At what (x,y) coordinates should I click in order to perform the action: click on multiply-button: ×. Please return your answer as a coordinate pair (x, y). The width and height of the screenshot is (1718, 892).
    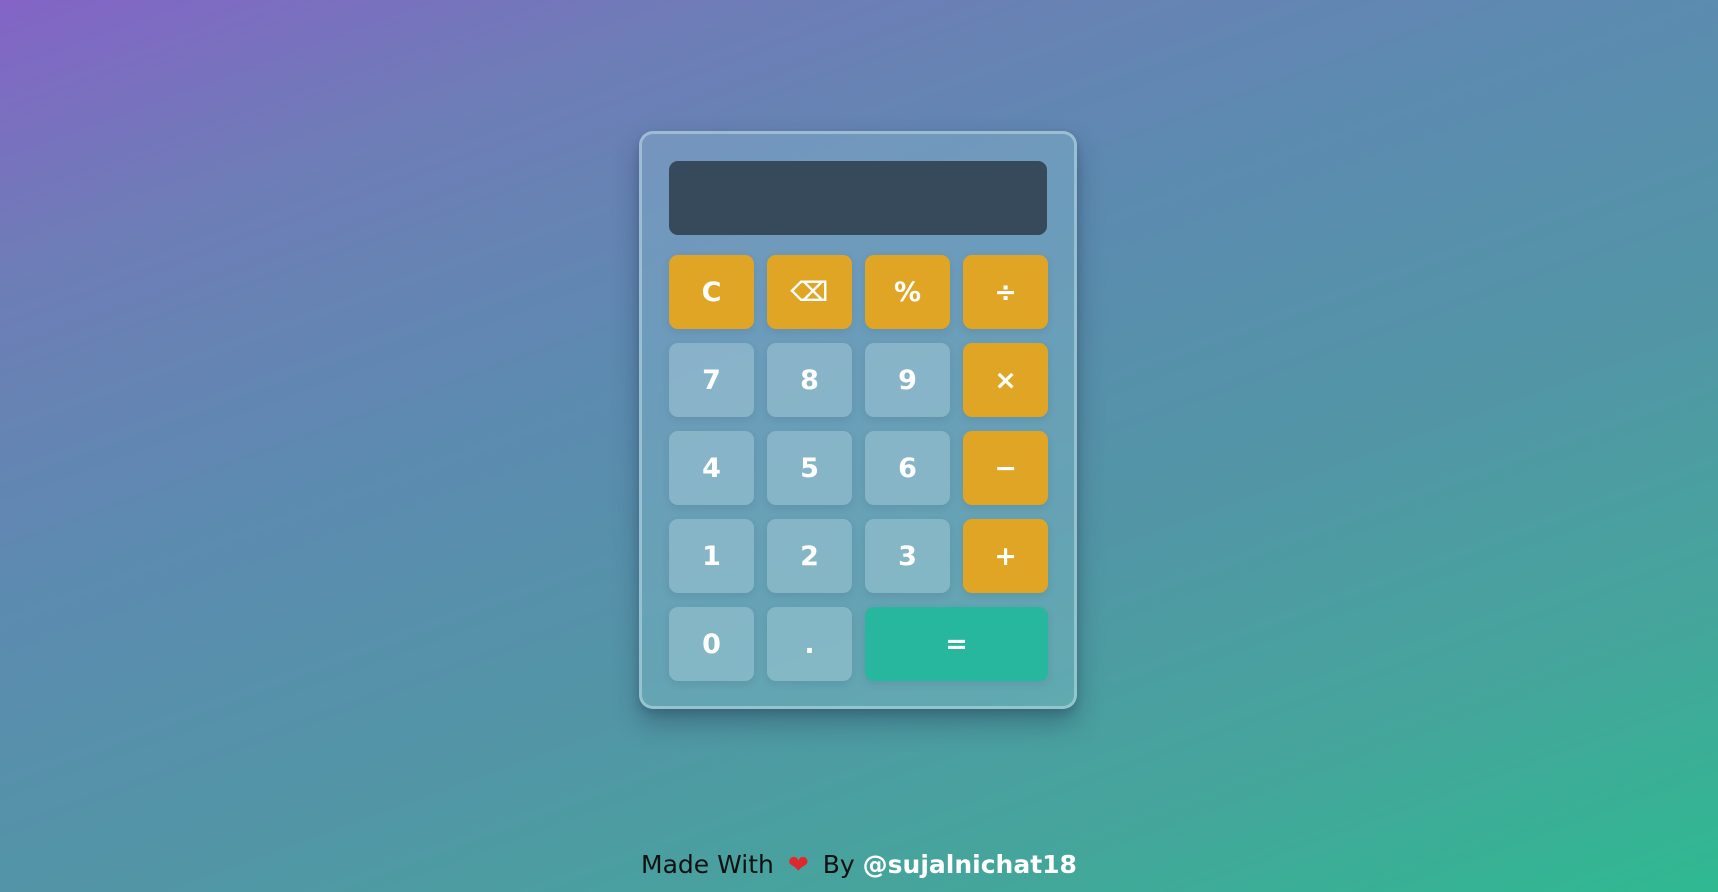
    Looking at the image, I should click on (1005, 380).